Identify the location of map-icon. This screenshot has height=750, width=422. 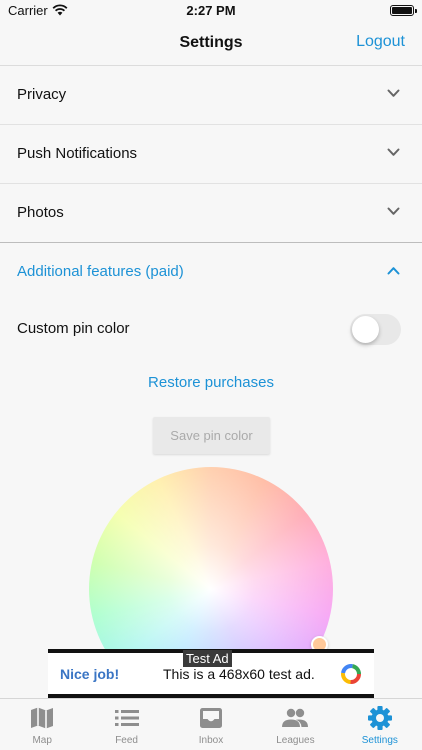
(42, 718).